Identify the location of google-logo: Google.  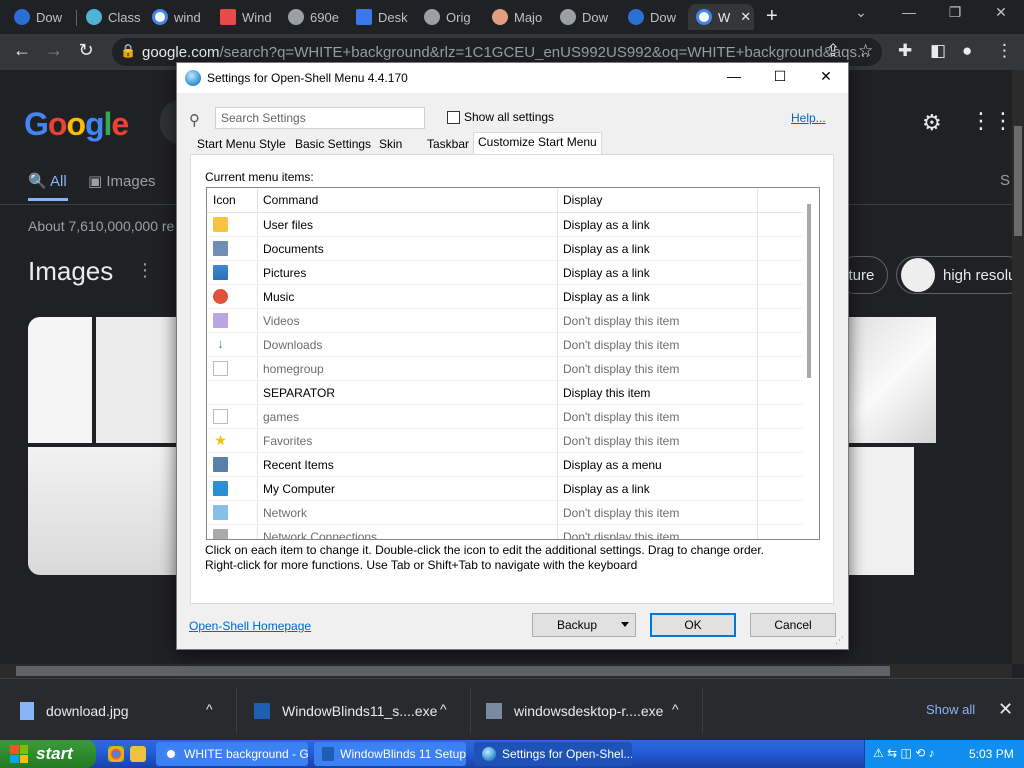
(76, 124).